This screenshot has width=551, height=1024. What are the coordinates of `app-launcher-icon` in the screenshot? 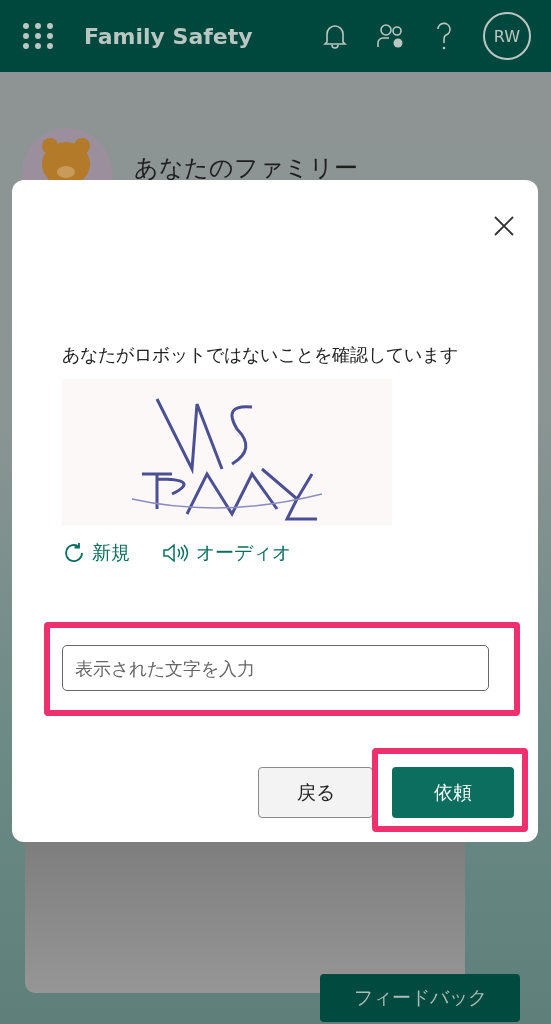 It's located at (38, 36).